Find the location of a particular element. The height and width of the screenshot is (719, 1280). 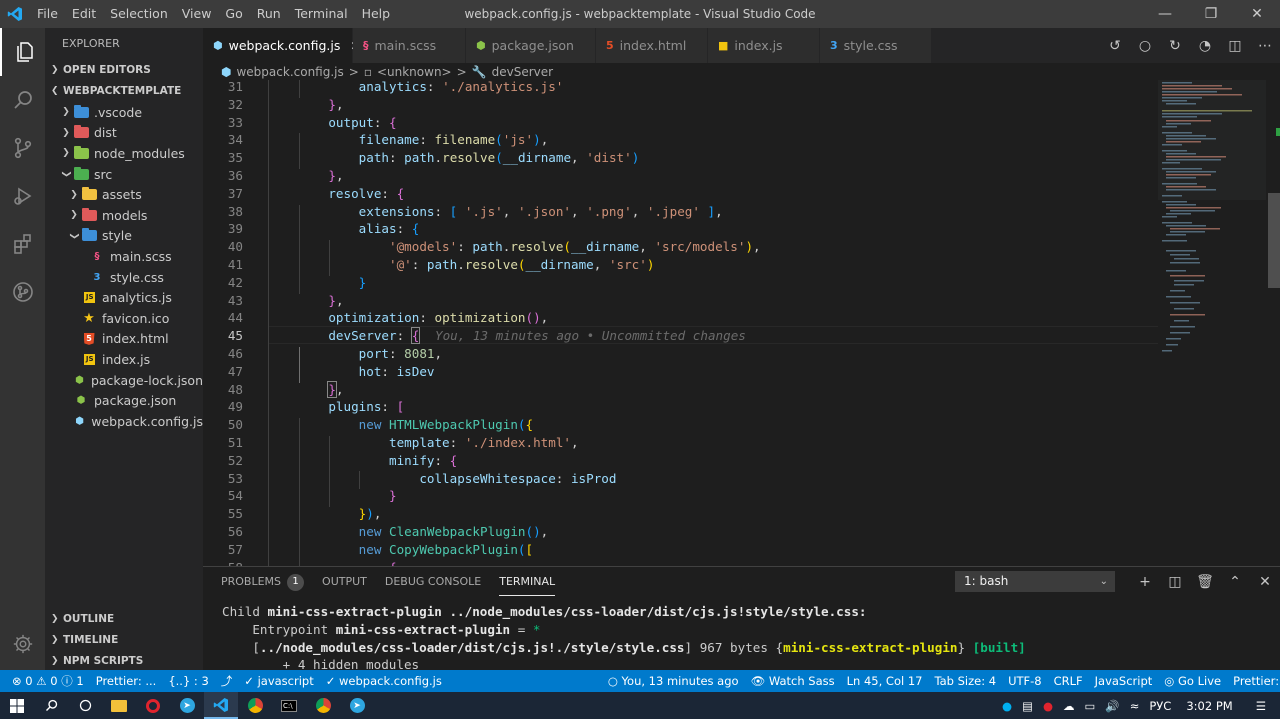

open-editors-section: ❯ OPEN EDITORS is located at coordinates (124, 70).